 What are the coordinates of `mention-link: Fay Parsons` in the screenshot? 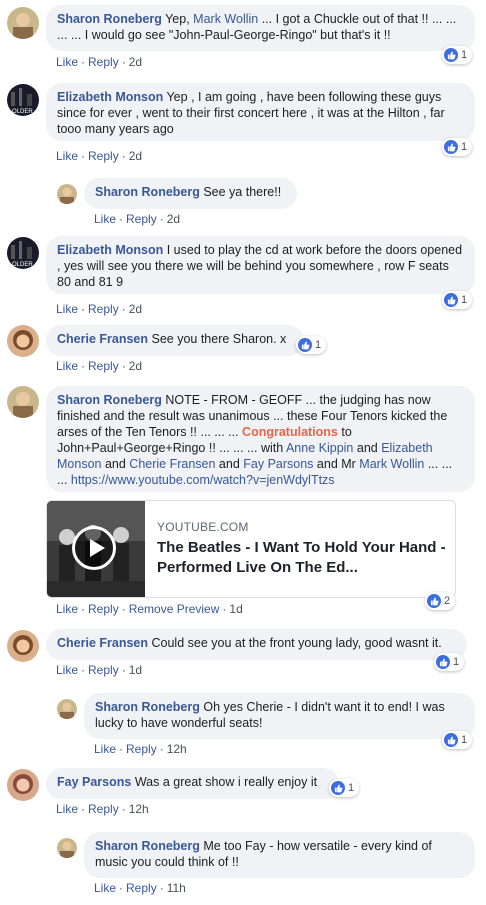 It's located at (278, 464).